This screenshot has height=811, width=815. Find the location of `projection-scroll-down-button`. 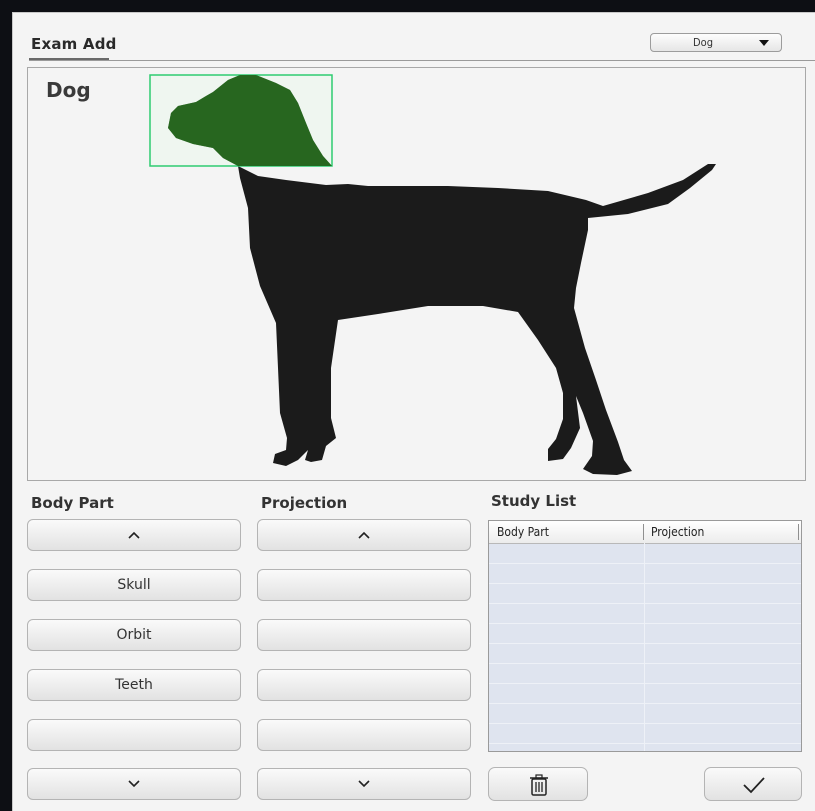

projection-scroll-down-button is located at coordinates (364, 784).